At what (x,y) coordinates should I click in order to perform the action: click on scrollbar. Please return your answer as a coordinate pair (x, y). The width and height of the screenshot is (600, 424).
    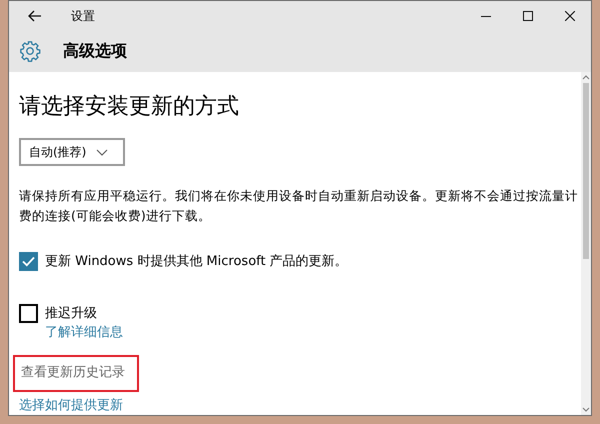
    Looking at the image, I should click on (586, 243).